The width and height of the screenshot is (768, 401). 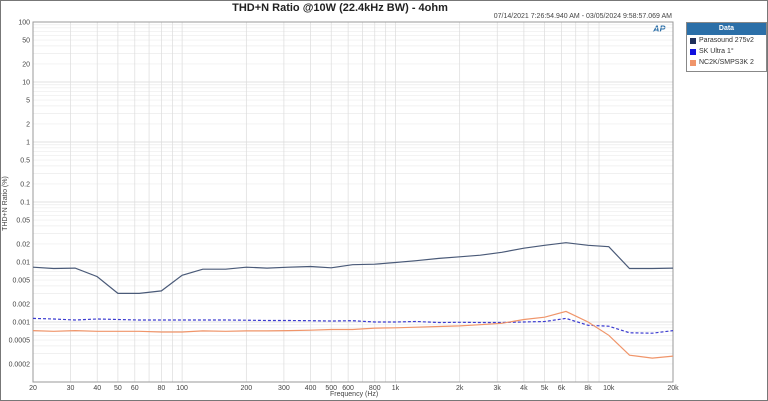 I want to click on y-tick-label: 0.0002, so click(x=20, y=364).